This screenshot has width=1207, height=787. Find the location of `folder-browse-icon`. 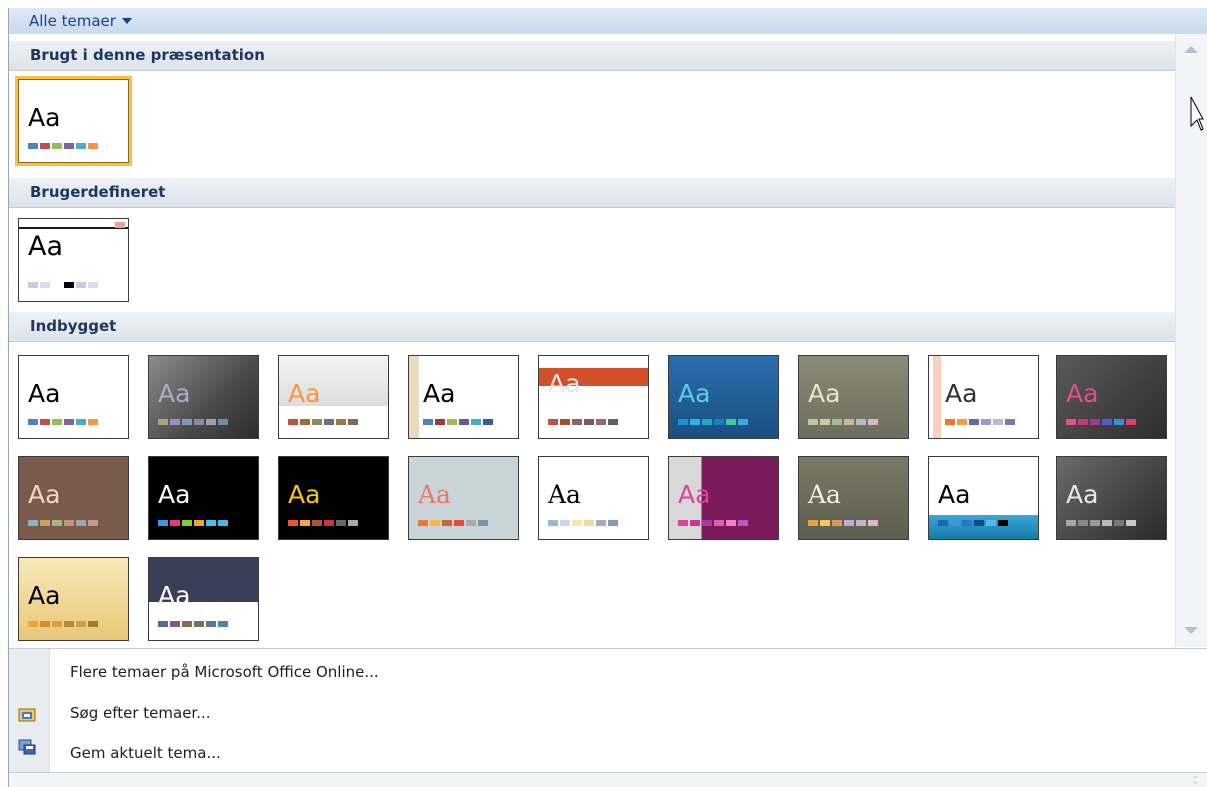

folder-browse-icon is located at coordinates (27, 715).